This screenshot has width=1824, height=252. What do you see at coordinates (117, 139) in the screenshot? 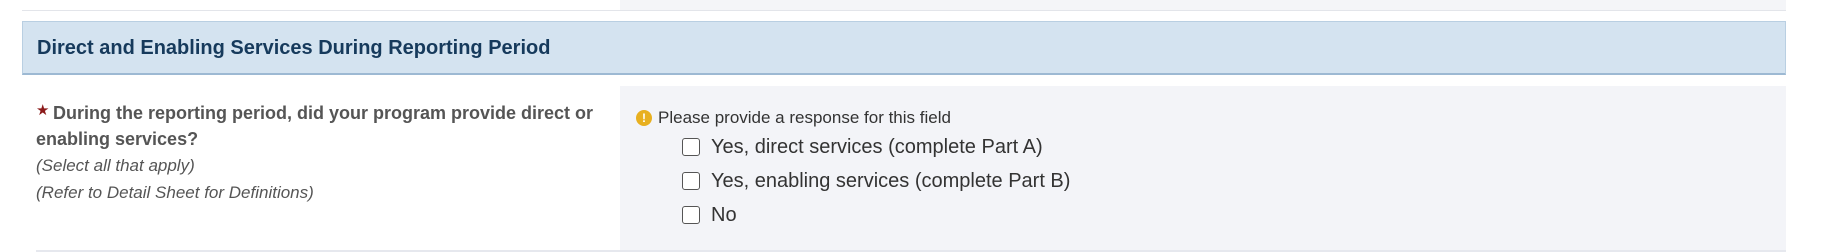
I see `question-text-line2: enabling services?` at bounding box center [117, 139].